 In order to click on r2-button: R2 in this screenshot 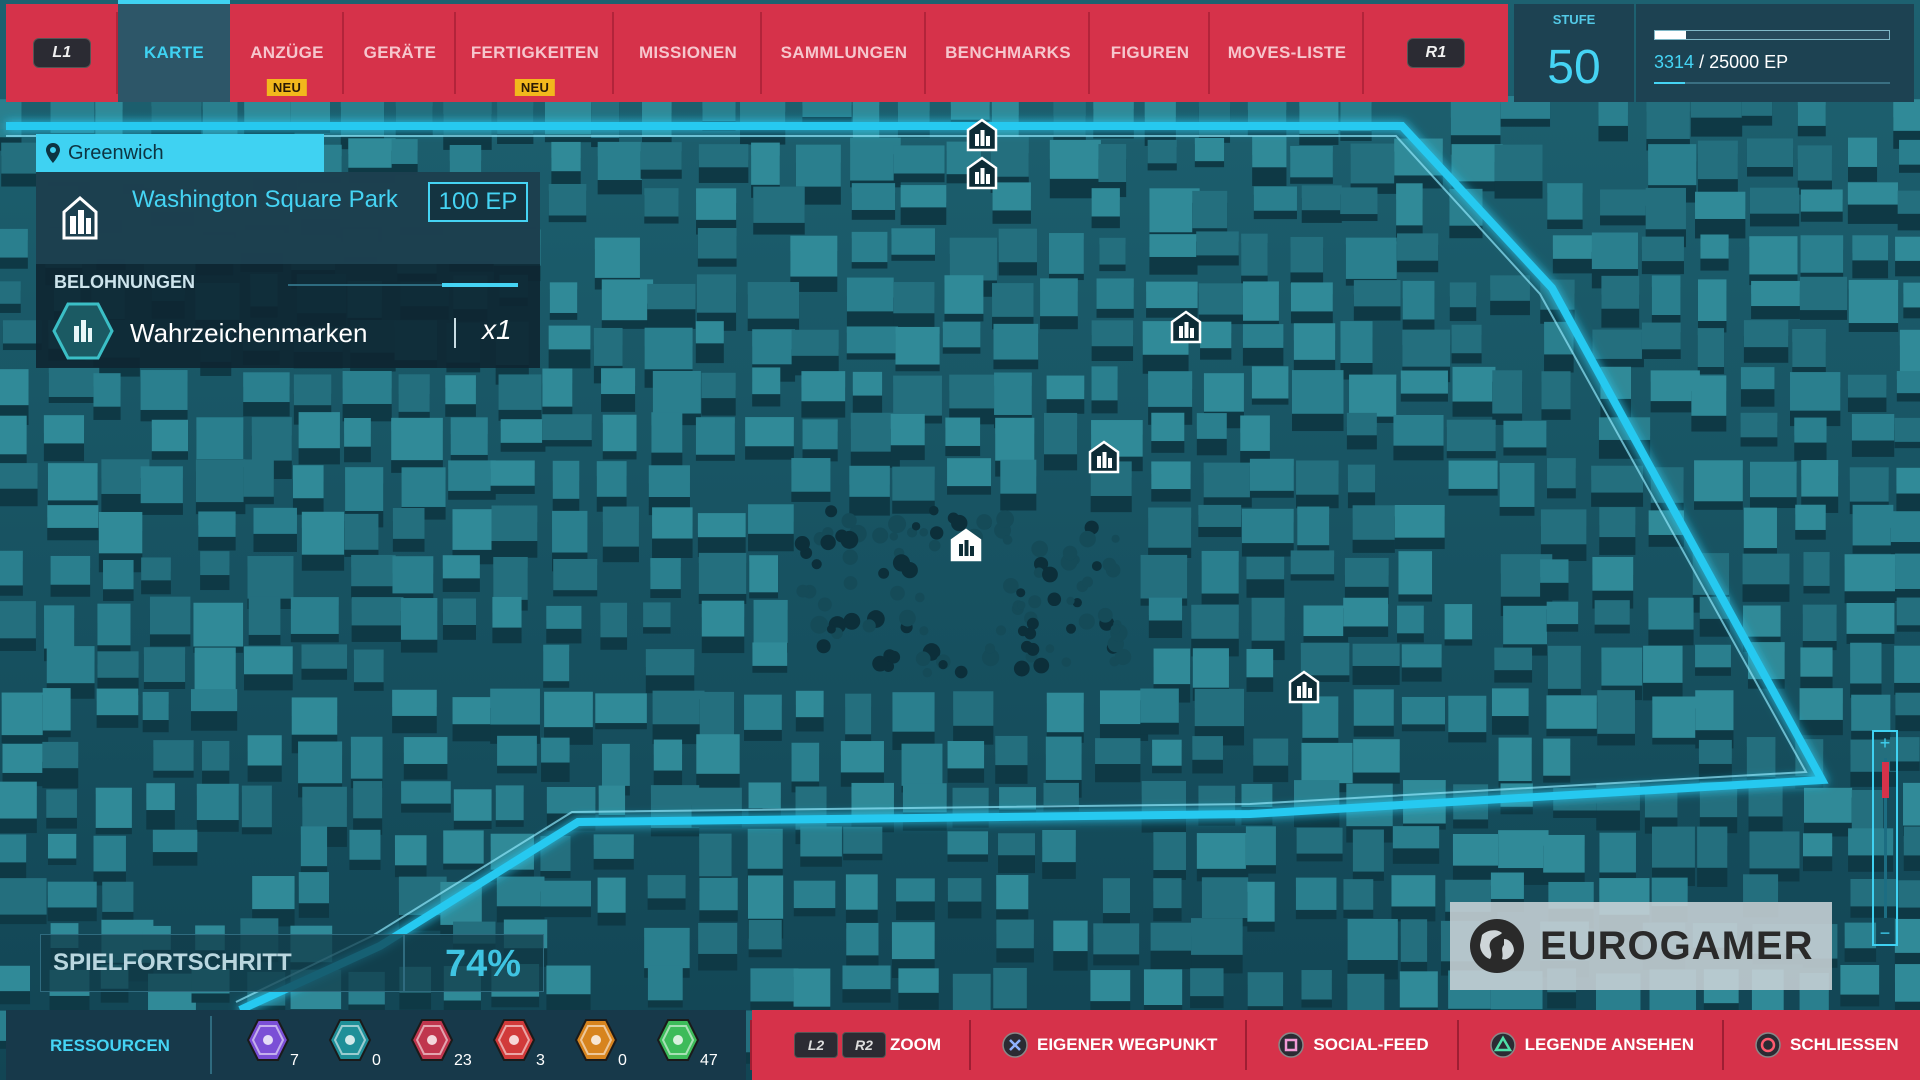, I will do `click(864, 1045)`.